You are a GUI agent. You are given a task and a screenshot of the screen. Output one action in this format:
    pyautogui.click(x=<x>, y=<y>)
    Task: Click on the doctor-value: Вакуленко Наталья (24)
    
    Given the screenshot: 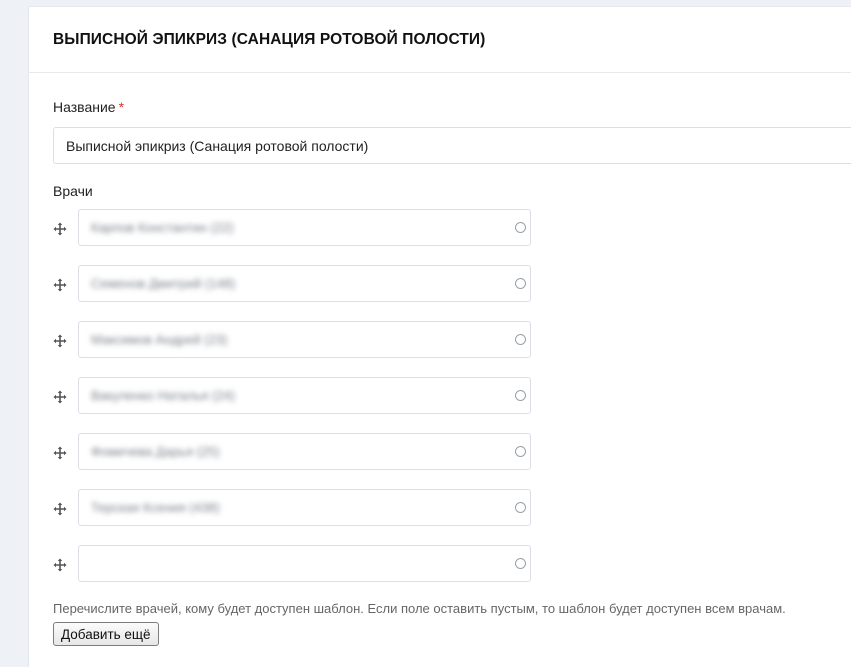 What is the action you would take?
    pyautogui.click(x=163, y=395)
    